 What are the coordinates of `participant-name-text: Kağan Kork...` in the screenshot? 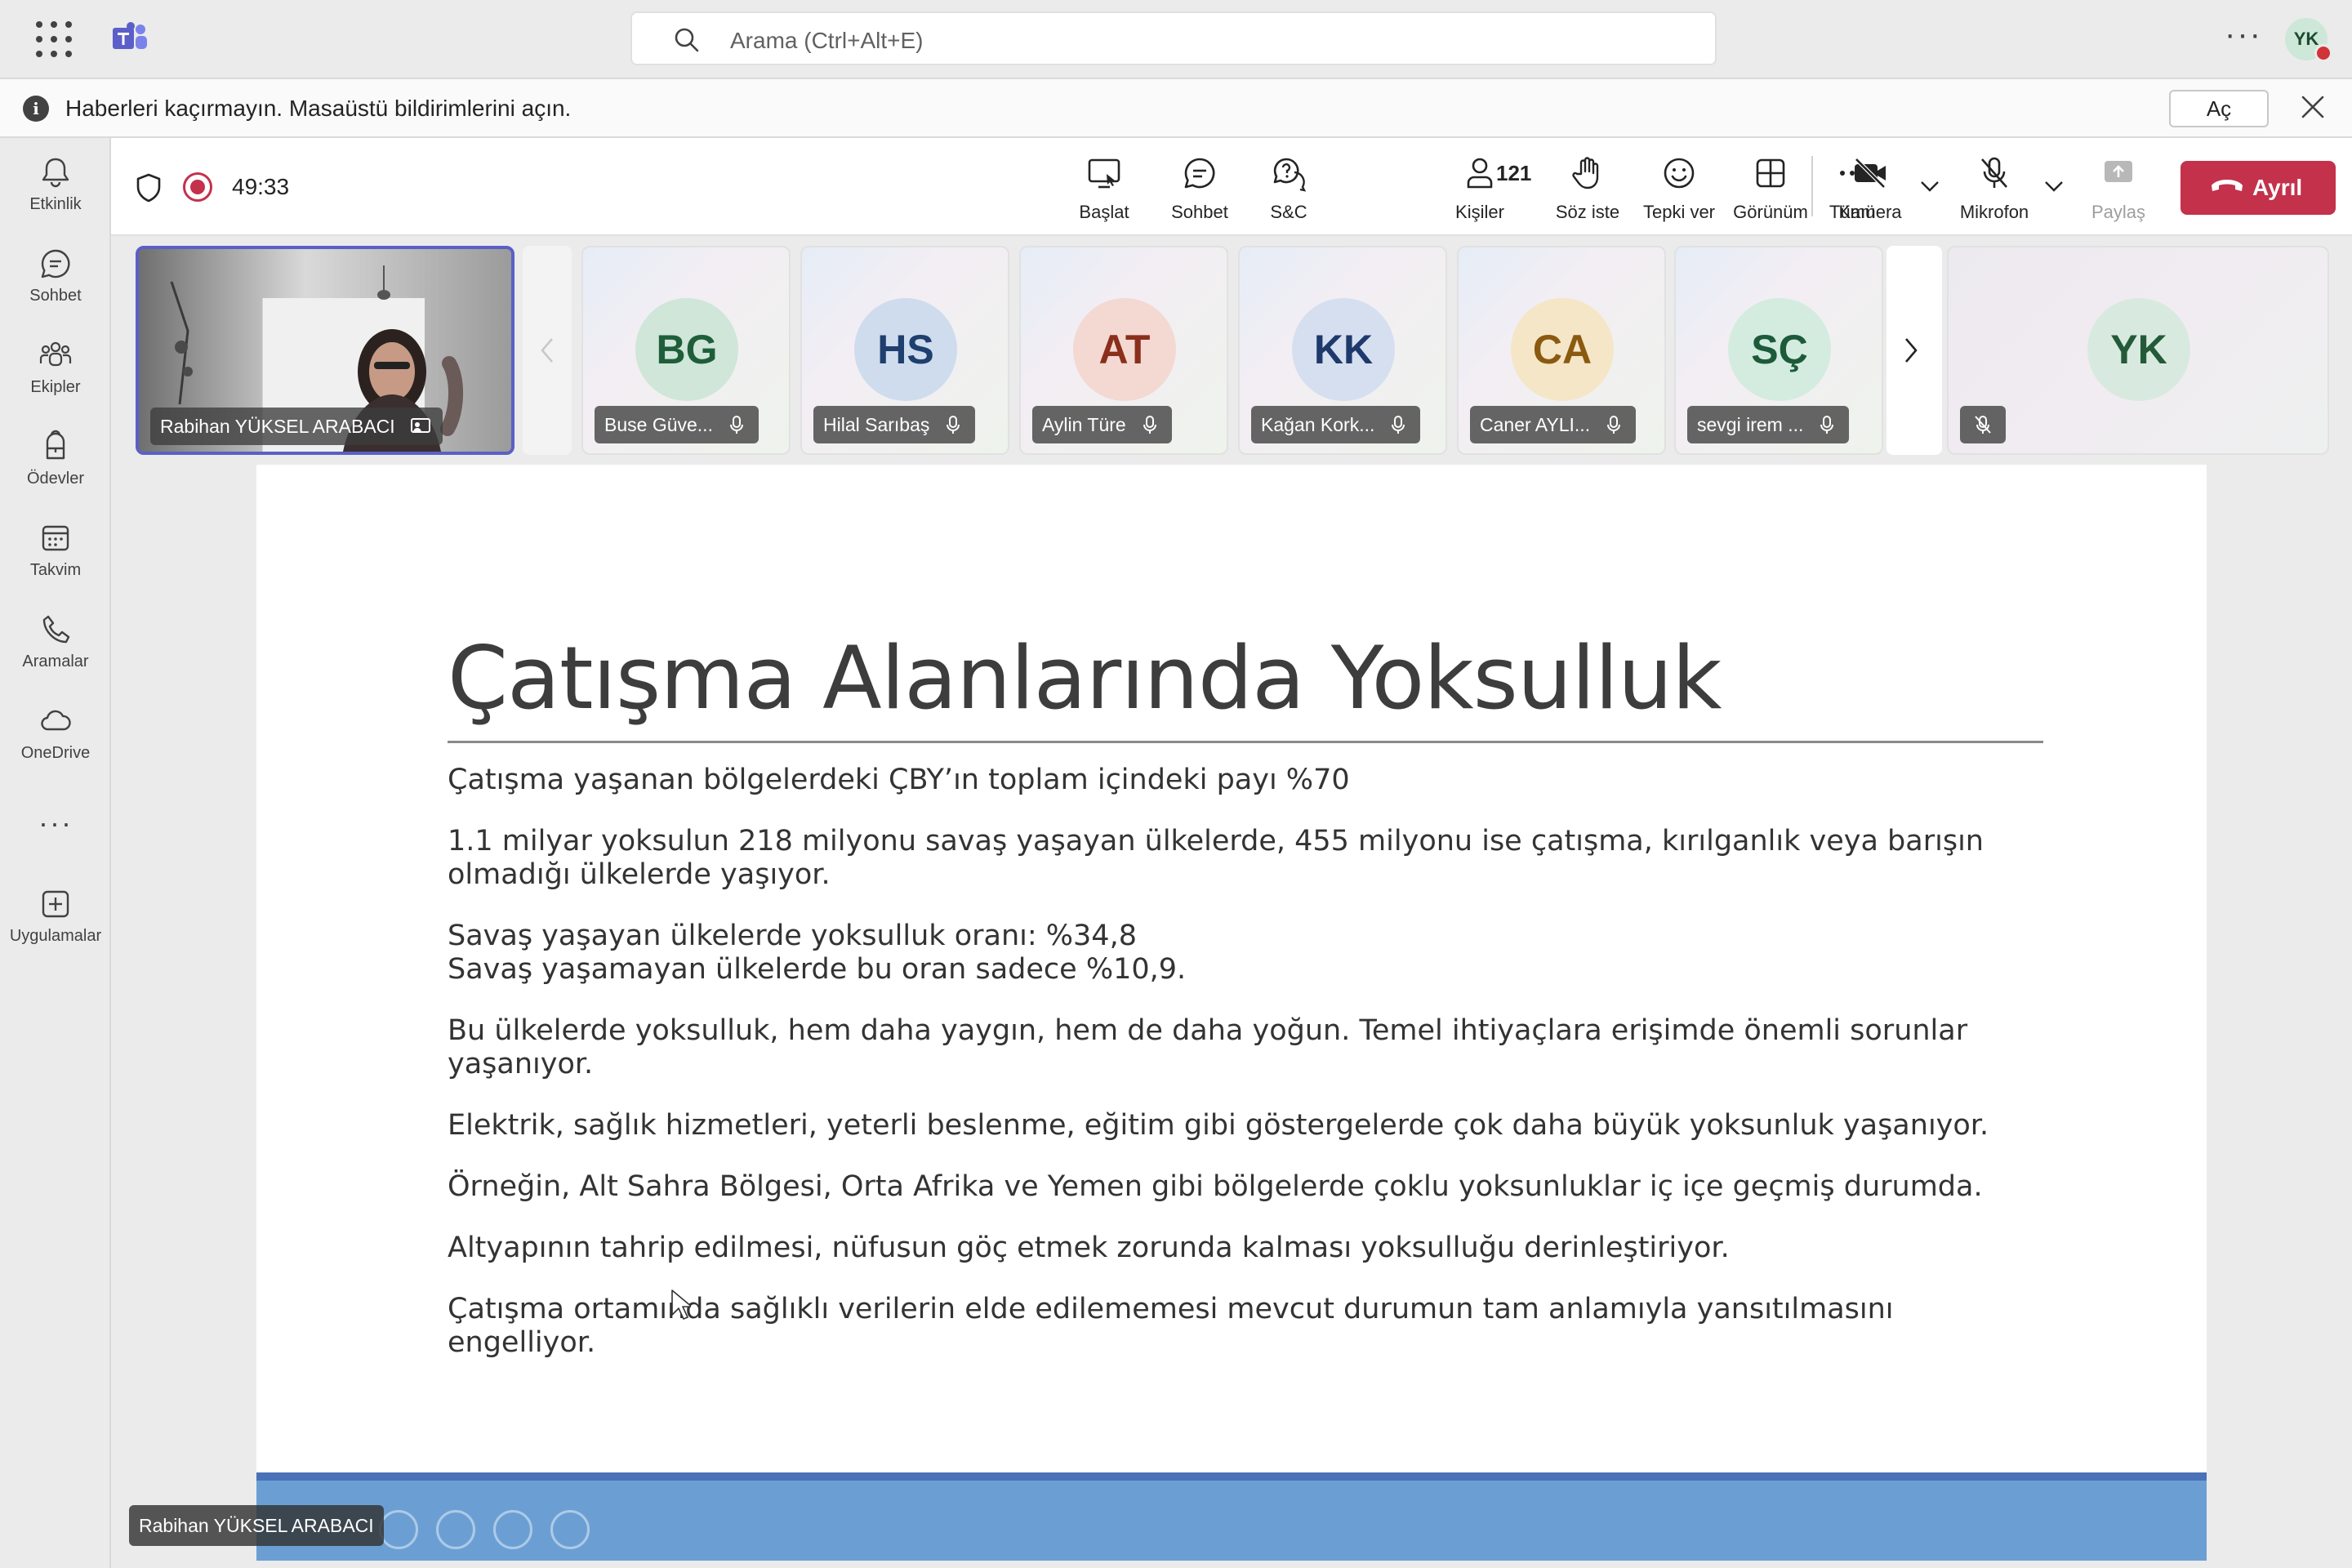 It's located at (1318, 425).